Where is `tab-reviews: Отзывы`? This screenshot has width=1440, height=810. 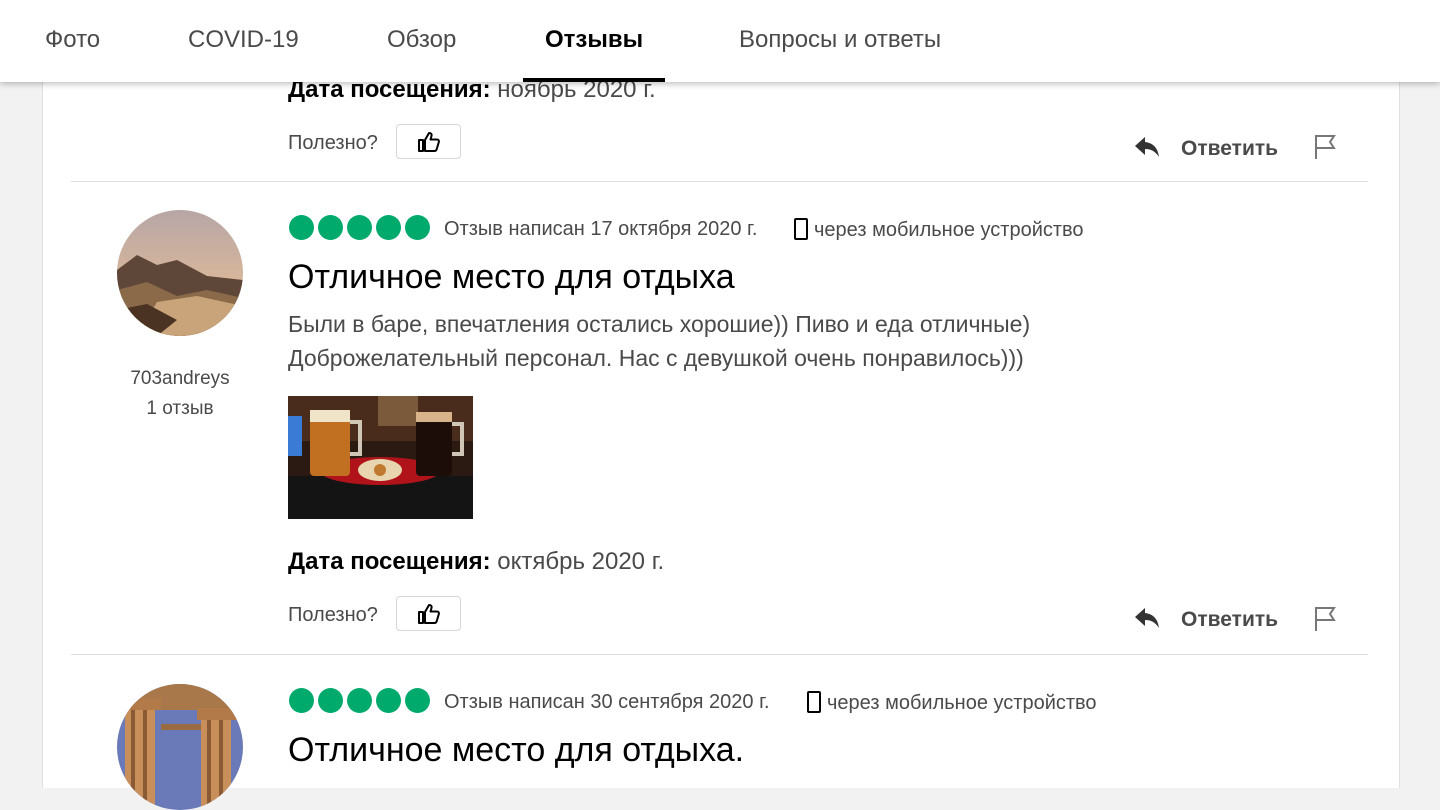 tab-reviews: Отзывы is located at coordinates (594, 41).